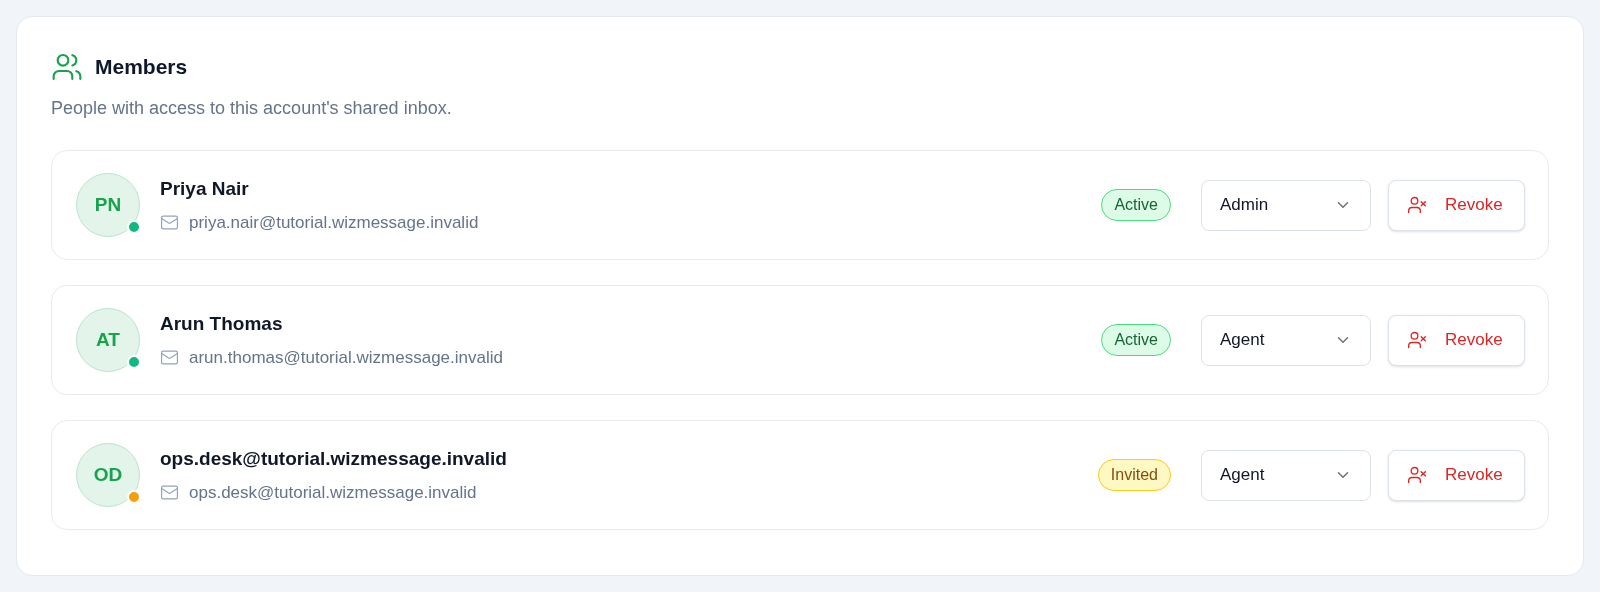  Describe the element at coordinates (67, 67) in the screenshot. I see `users-icon` at that location.